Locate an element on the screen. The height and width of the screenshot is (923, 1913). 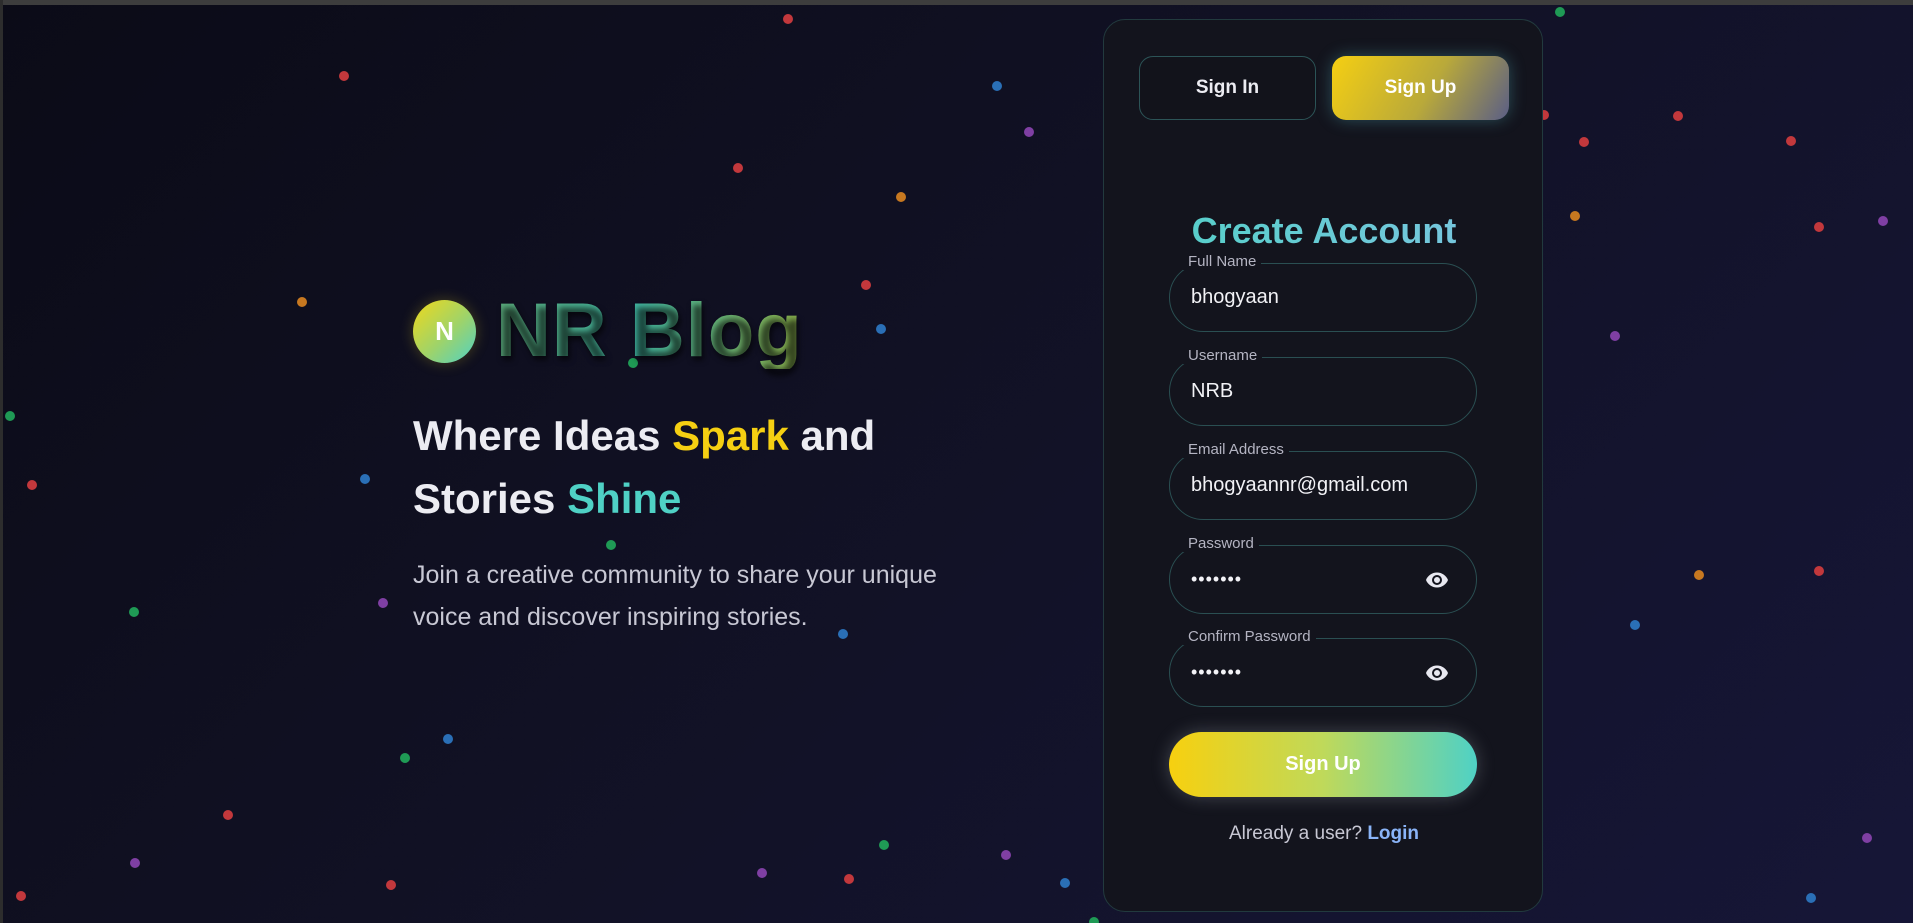
username-input is located at coordinates (1311, 391).